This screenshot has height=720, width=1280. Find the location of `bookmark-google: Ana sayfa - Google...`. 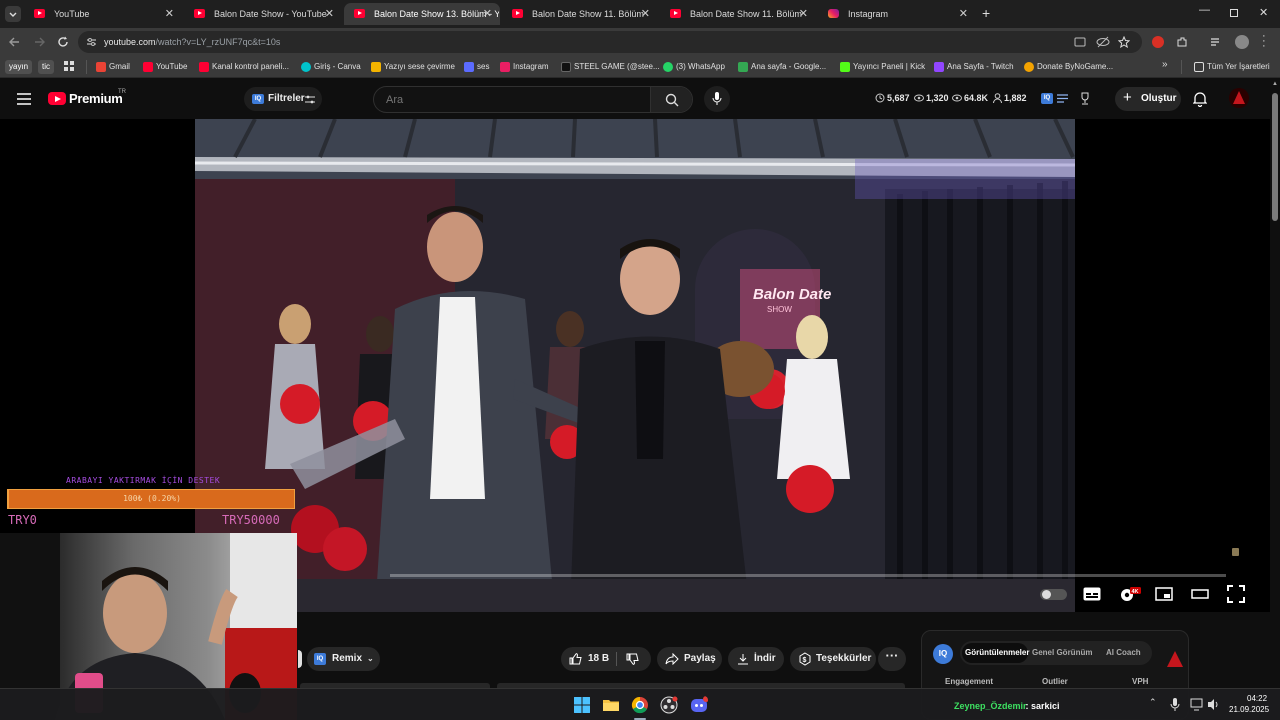

bookmark-google: Ana sayfa - Google... is located at coordinates (782, 67).